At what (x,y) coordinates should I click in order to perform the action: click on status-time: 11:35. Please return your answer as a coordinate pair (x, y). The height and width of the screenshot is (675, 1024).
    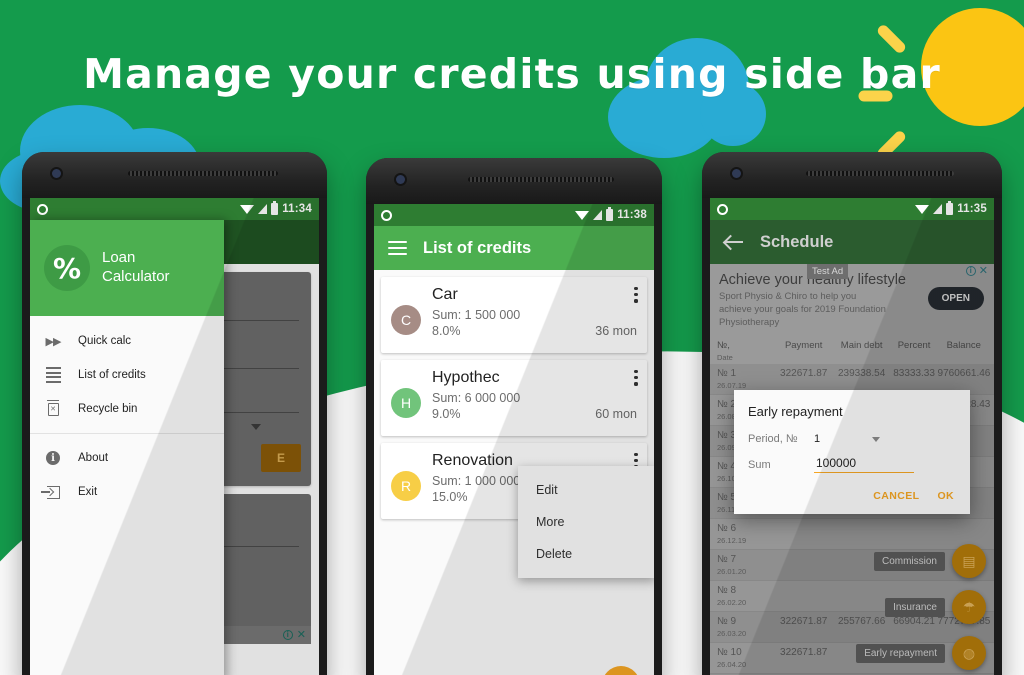
    Looking at the image, I should click on (972, 209).